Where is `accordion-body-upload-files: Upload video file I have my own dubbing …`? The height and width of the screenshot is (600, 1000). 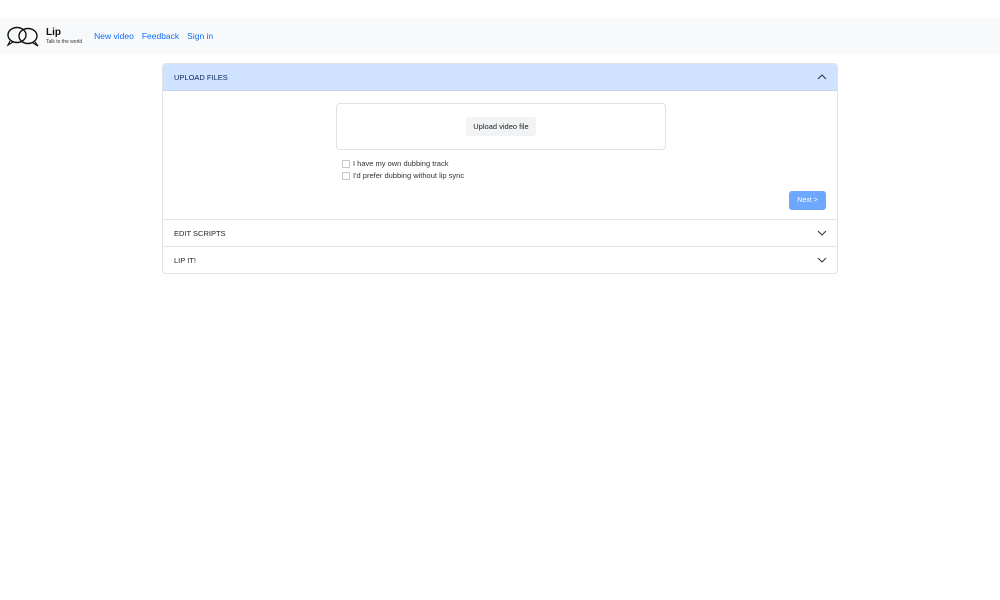 accordion-body-upload-files: Upload video file I have my own dubbing … is located at coordinates (500, 155).